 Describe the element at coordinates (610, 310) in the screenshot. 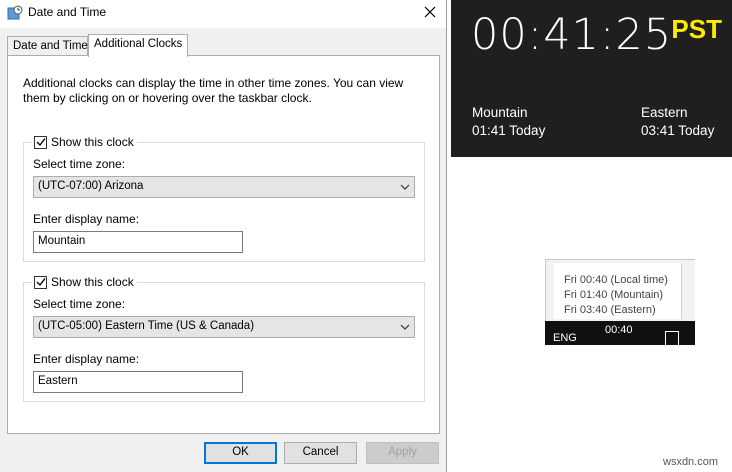

I see `tooltip-line-eastern: Fri 03:40 (Eastern)` at that location.